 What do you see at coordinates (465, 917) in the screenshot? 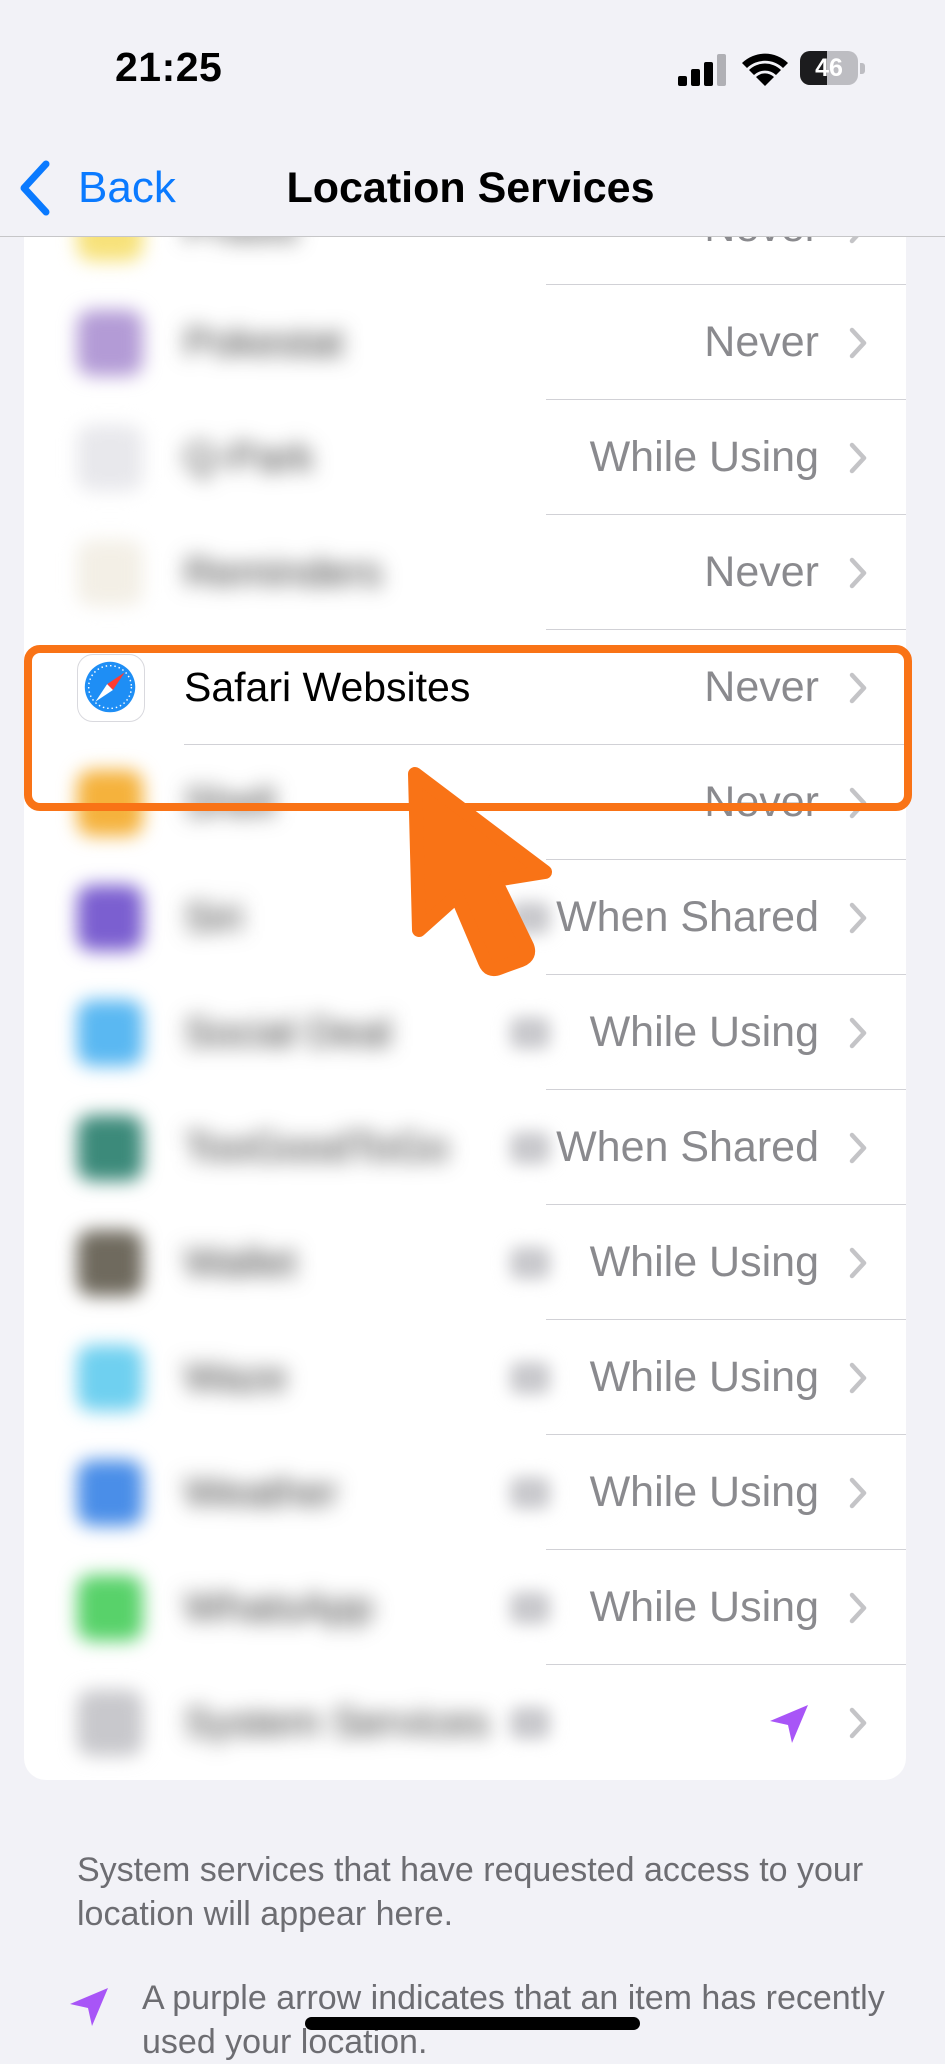
I see `list-item: Siri When Shared` at bounding box center [465, 917].